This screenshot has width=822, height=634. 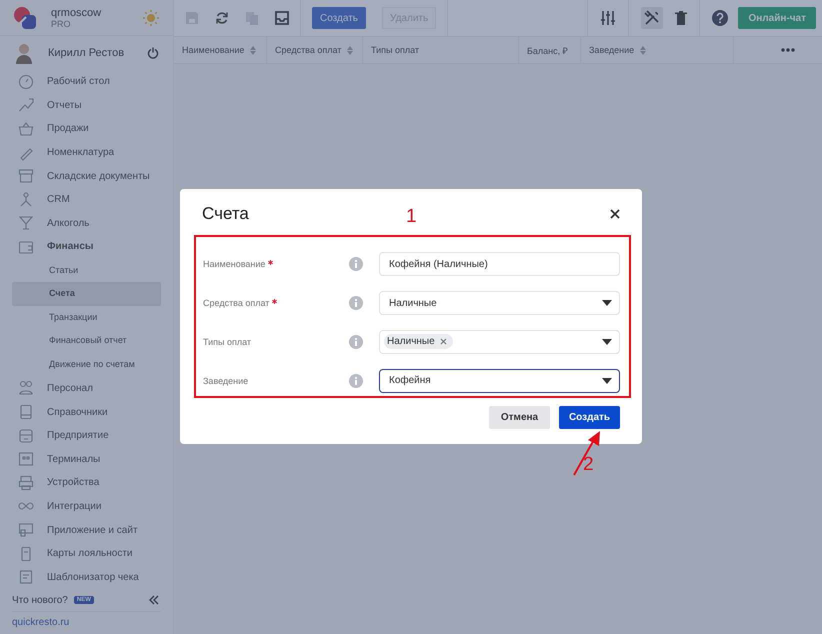 What do you see at coordinates (86, 176) in the screenshot?
I see `sidebar-item: Складские документы` at bounding box center [86, 176].